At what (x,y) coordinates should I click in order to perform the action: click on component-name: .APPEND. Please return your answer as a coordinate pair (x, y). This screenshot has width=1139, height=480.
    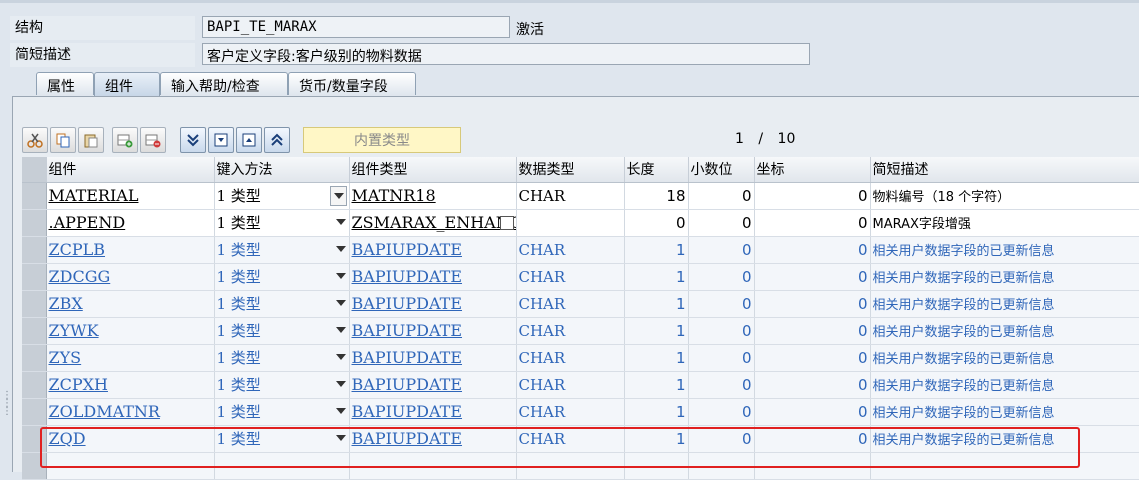
    Looking at the image, I should click on (87, 222).